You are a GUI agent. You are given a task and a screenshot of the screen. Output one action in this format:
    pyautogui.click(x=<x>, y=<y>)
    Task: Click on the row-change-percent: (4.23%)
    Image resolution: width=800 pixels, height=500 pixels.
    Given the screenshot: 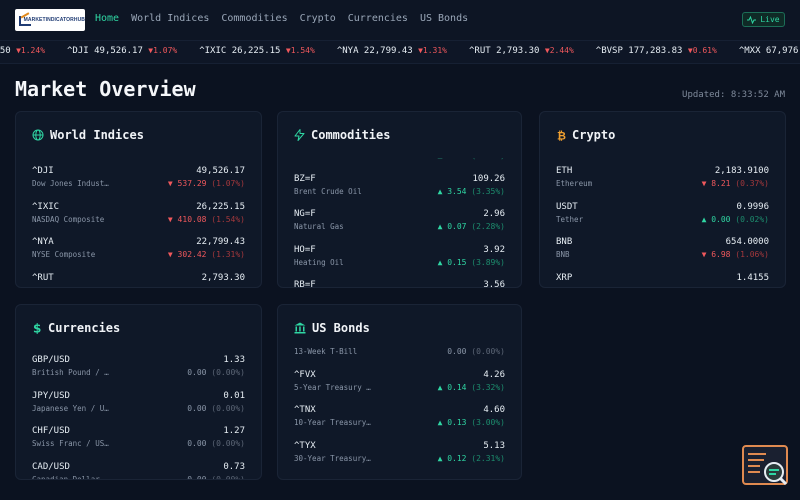 What is the action you would take?
    pyautogui.click(x=488, y=159)
    